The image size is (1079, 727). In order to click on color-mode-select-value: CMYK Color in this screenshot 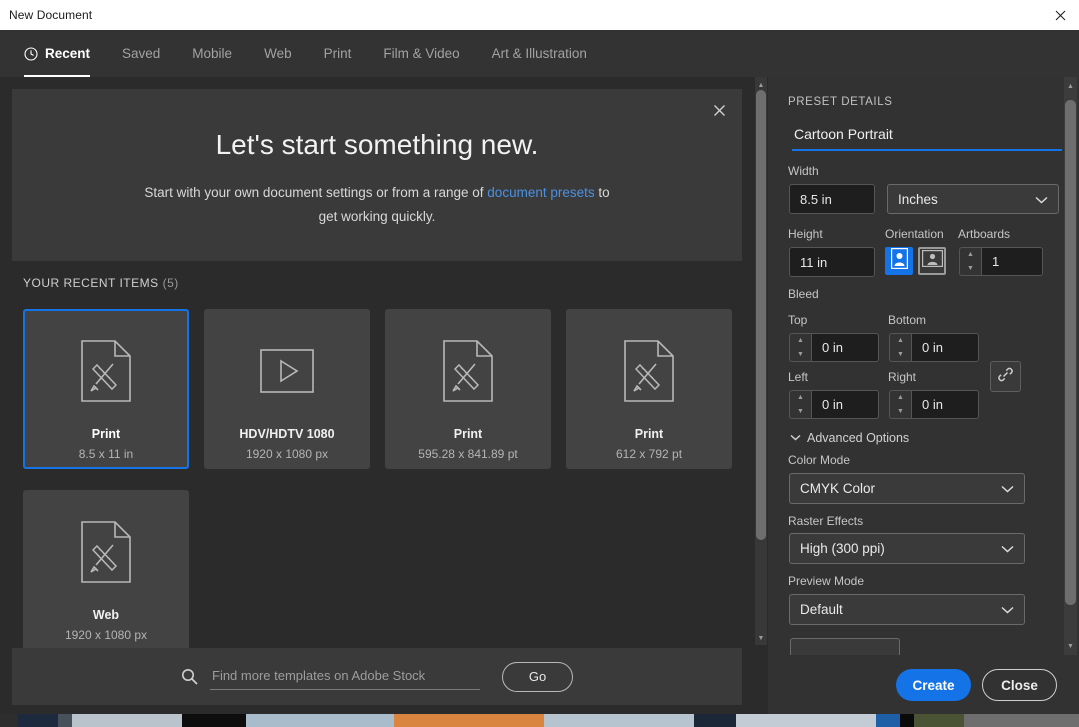, I will do `click(838, 488)`.